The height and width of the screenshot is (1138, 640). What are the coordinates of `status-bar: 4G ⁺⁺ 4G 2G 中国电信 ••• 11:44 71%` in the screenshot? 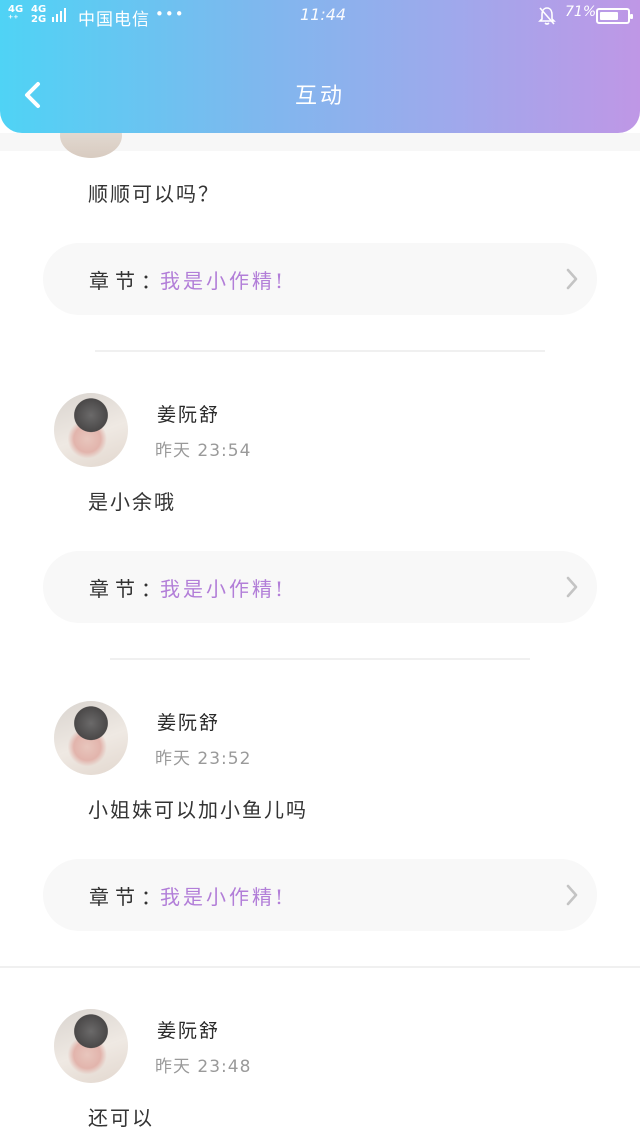 It's located at (320, 16).